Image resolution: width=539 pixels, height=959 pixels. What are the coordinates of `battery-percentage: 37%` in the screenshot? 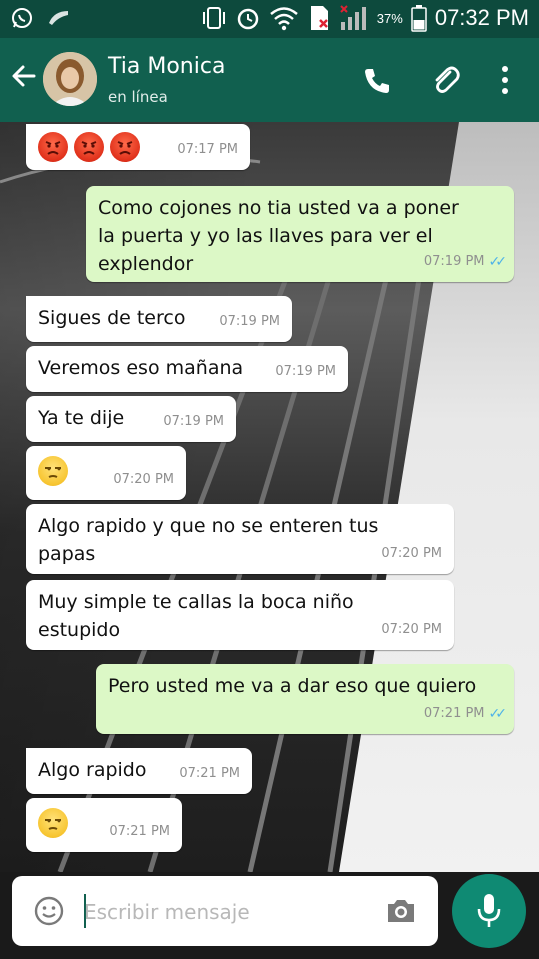 It's located at (389, 18).